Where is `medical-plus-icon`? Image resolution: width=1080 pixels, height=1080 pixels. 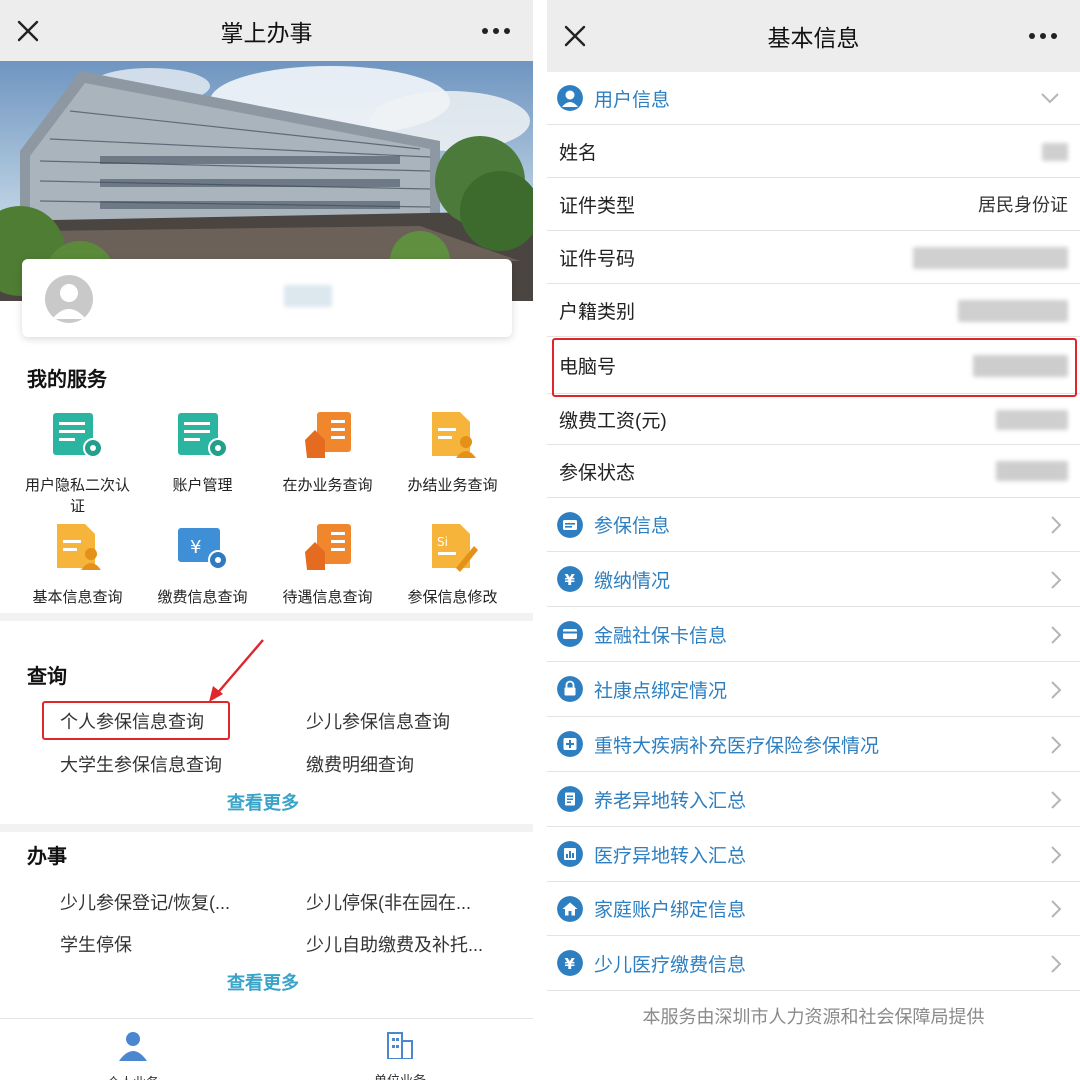 medical-plus-icon is located at coordinates (570, 744).